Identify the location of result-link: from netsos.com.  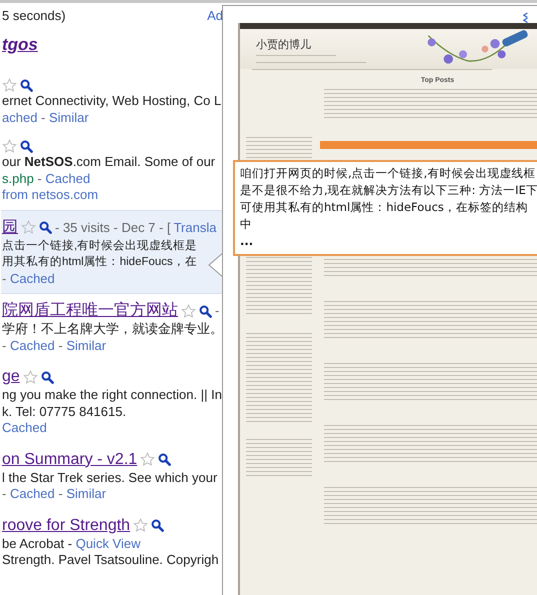
(50, 194).